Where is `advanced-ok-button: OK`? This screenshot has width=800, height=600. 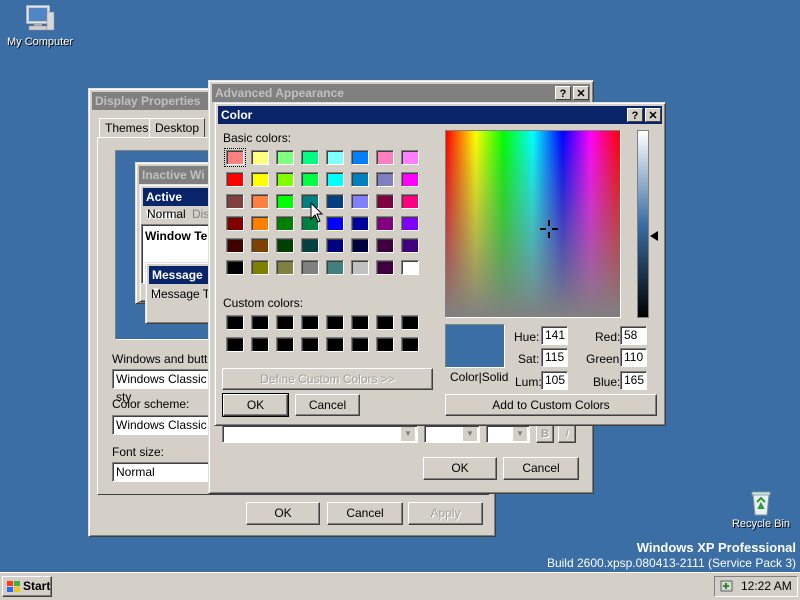
advanced-ok-button: OK is located at coordinates (460, 468).